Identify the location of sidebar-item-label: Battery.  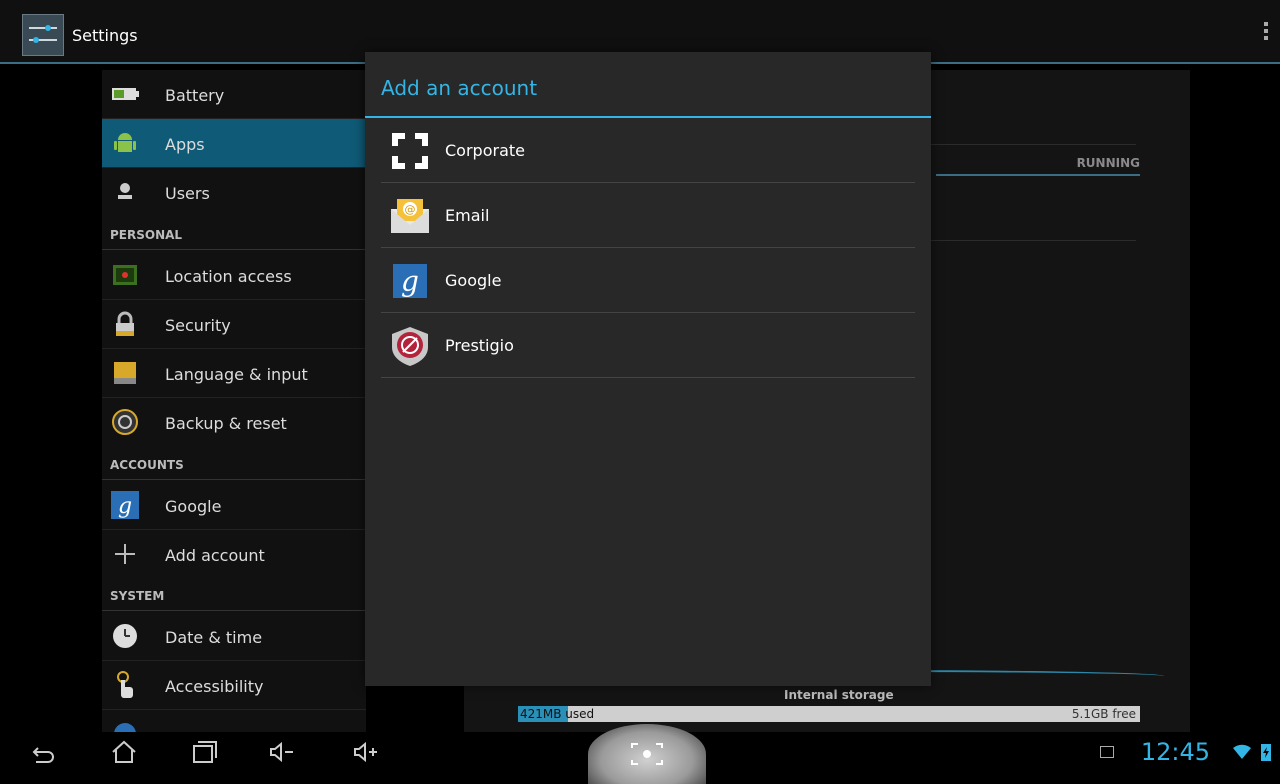
(195, 95).